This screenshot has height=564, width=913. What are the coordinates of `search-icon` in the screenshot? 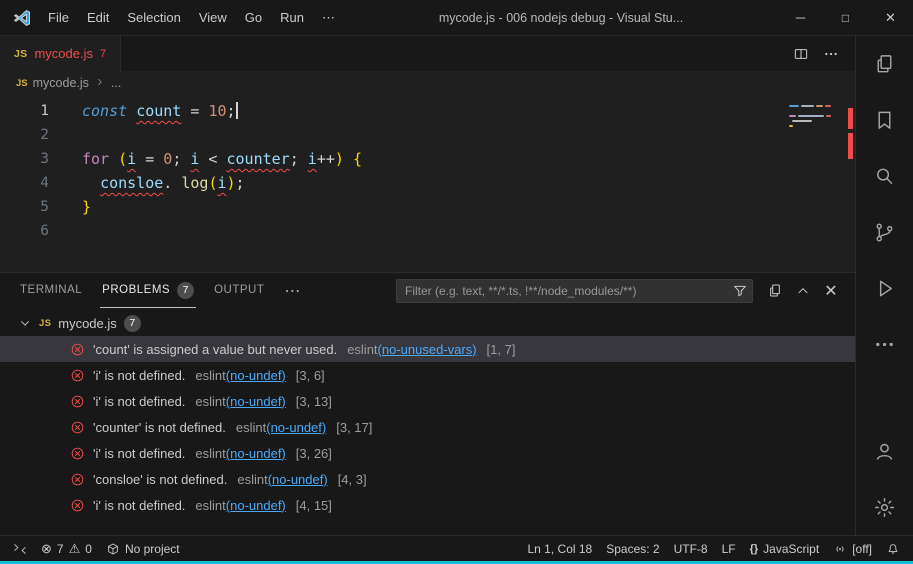 It's located at (884, 176).